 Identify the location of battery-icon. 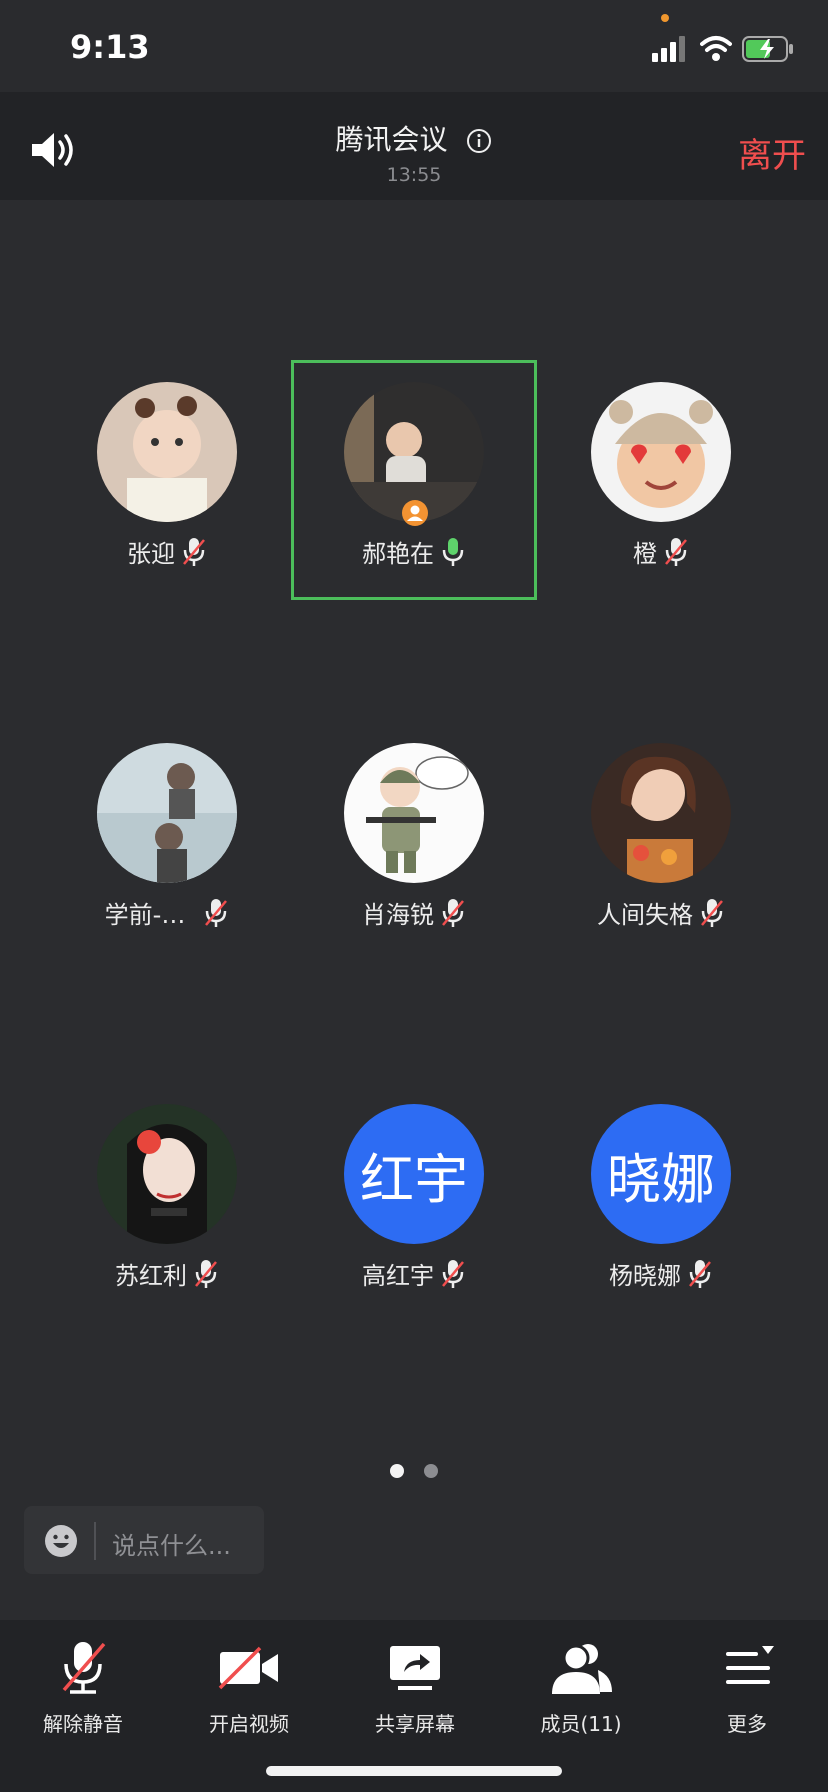
(767, 49).